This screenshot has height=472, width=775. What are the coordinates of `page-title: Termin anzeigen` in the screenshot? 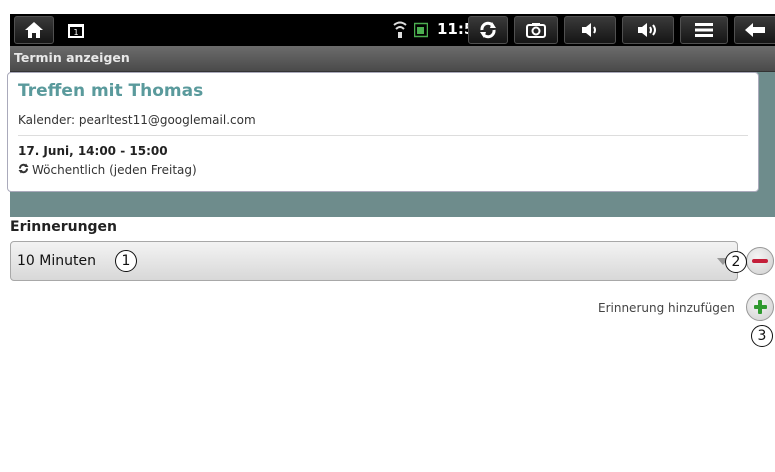 It's located at (72, 57).